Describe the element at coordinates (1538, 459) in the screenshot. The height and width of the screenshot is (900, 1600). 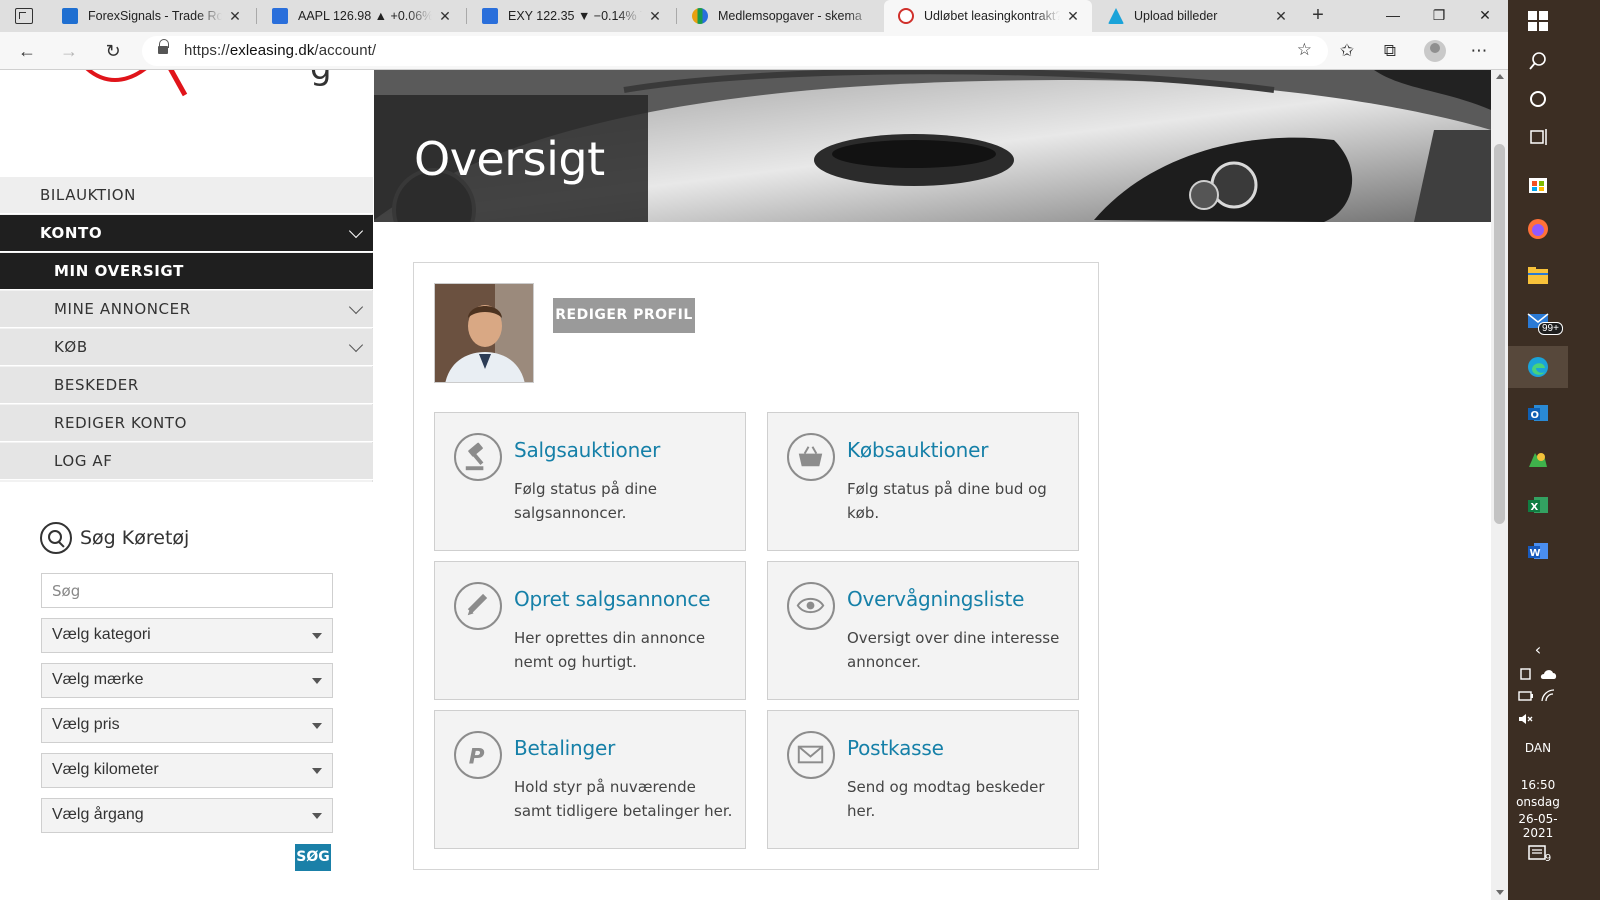
I see `metatrader-app` at that location.